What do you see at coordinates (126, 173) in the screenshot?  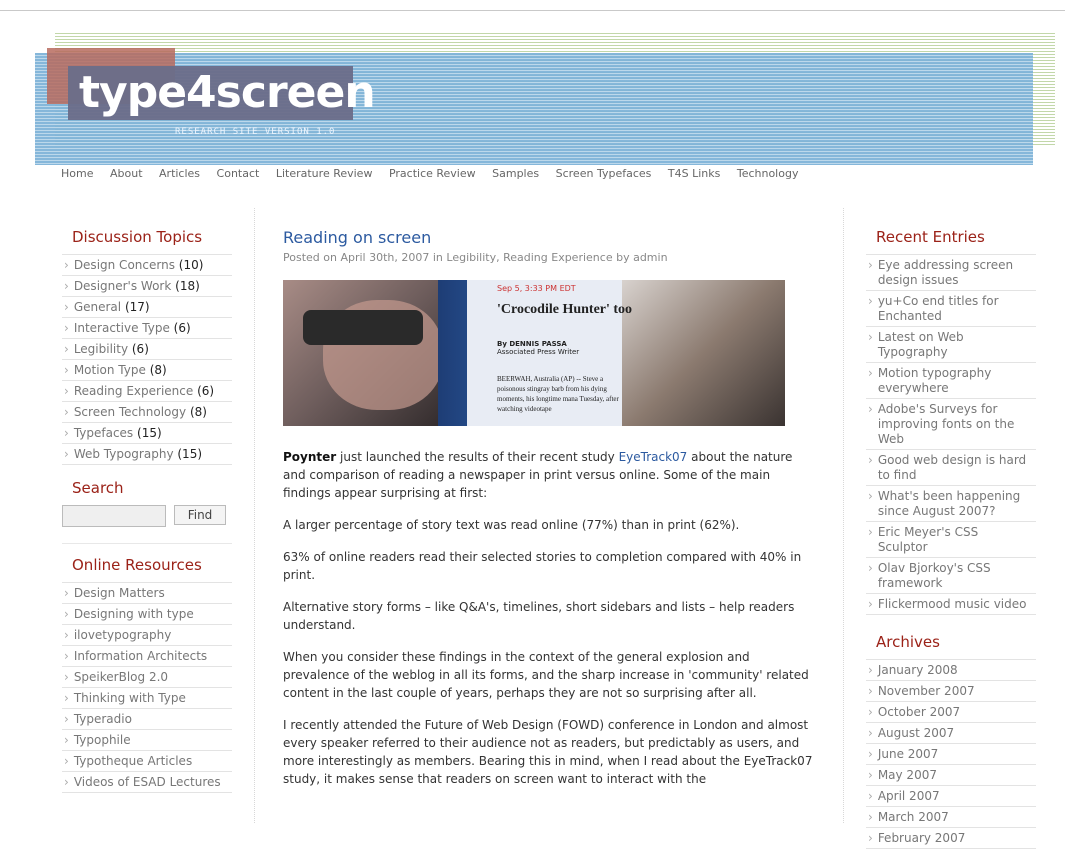 I see `nav-about: About` at bounding box center [126, 173].